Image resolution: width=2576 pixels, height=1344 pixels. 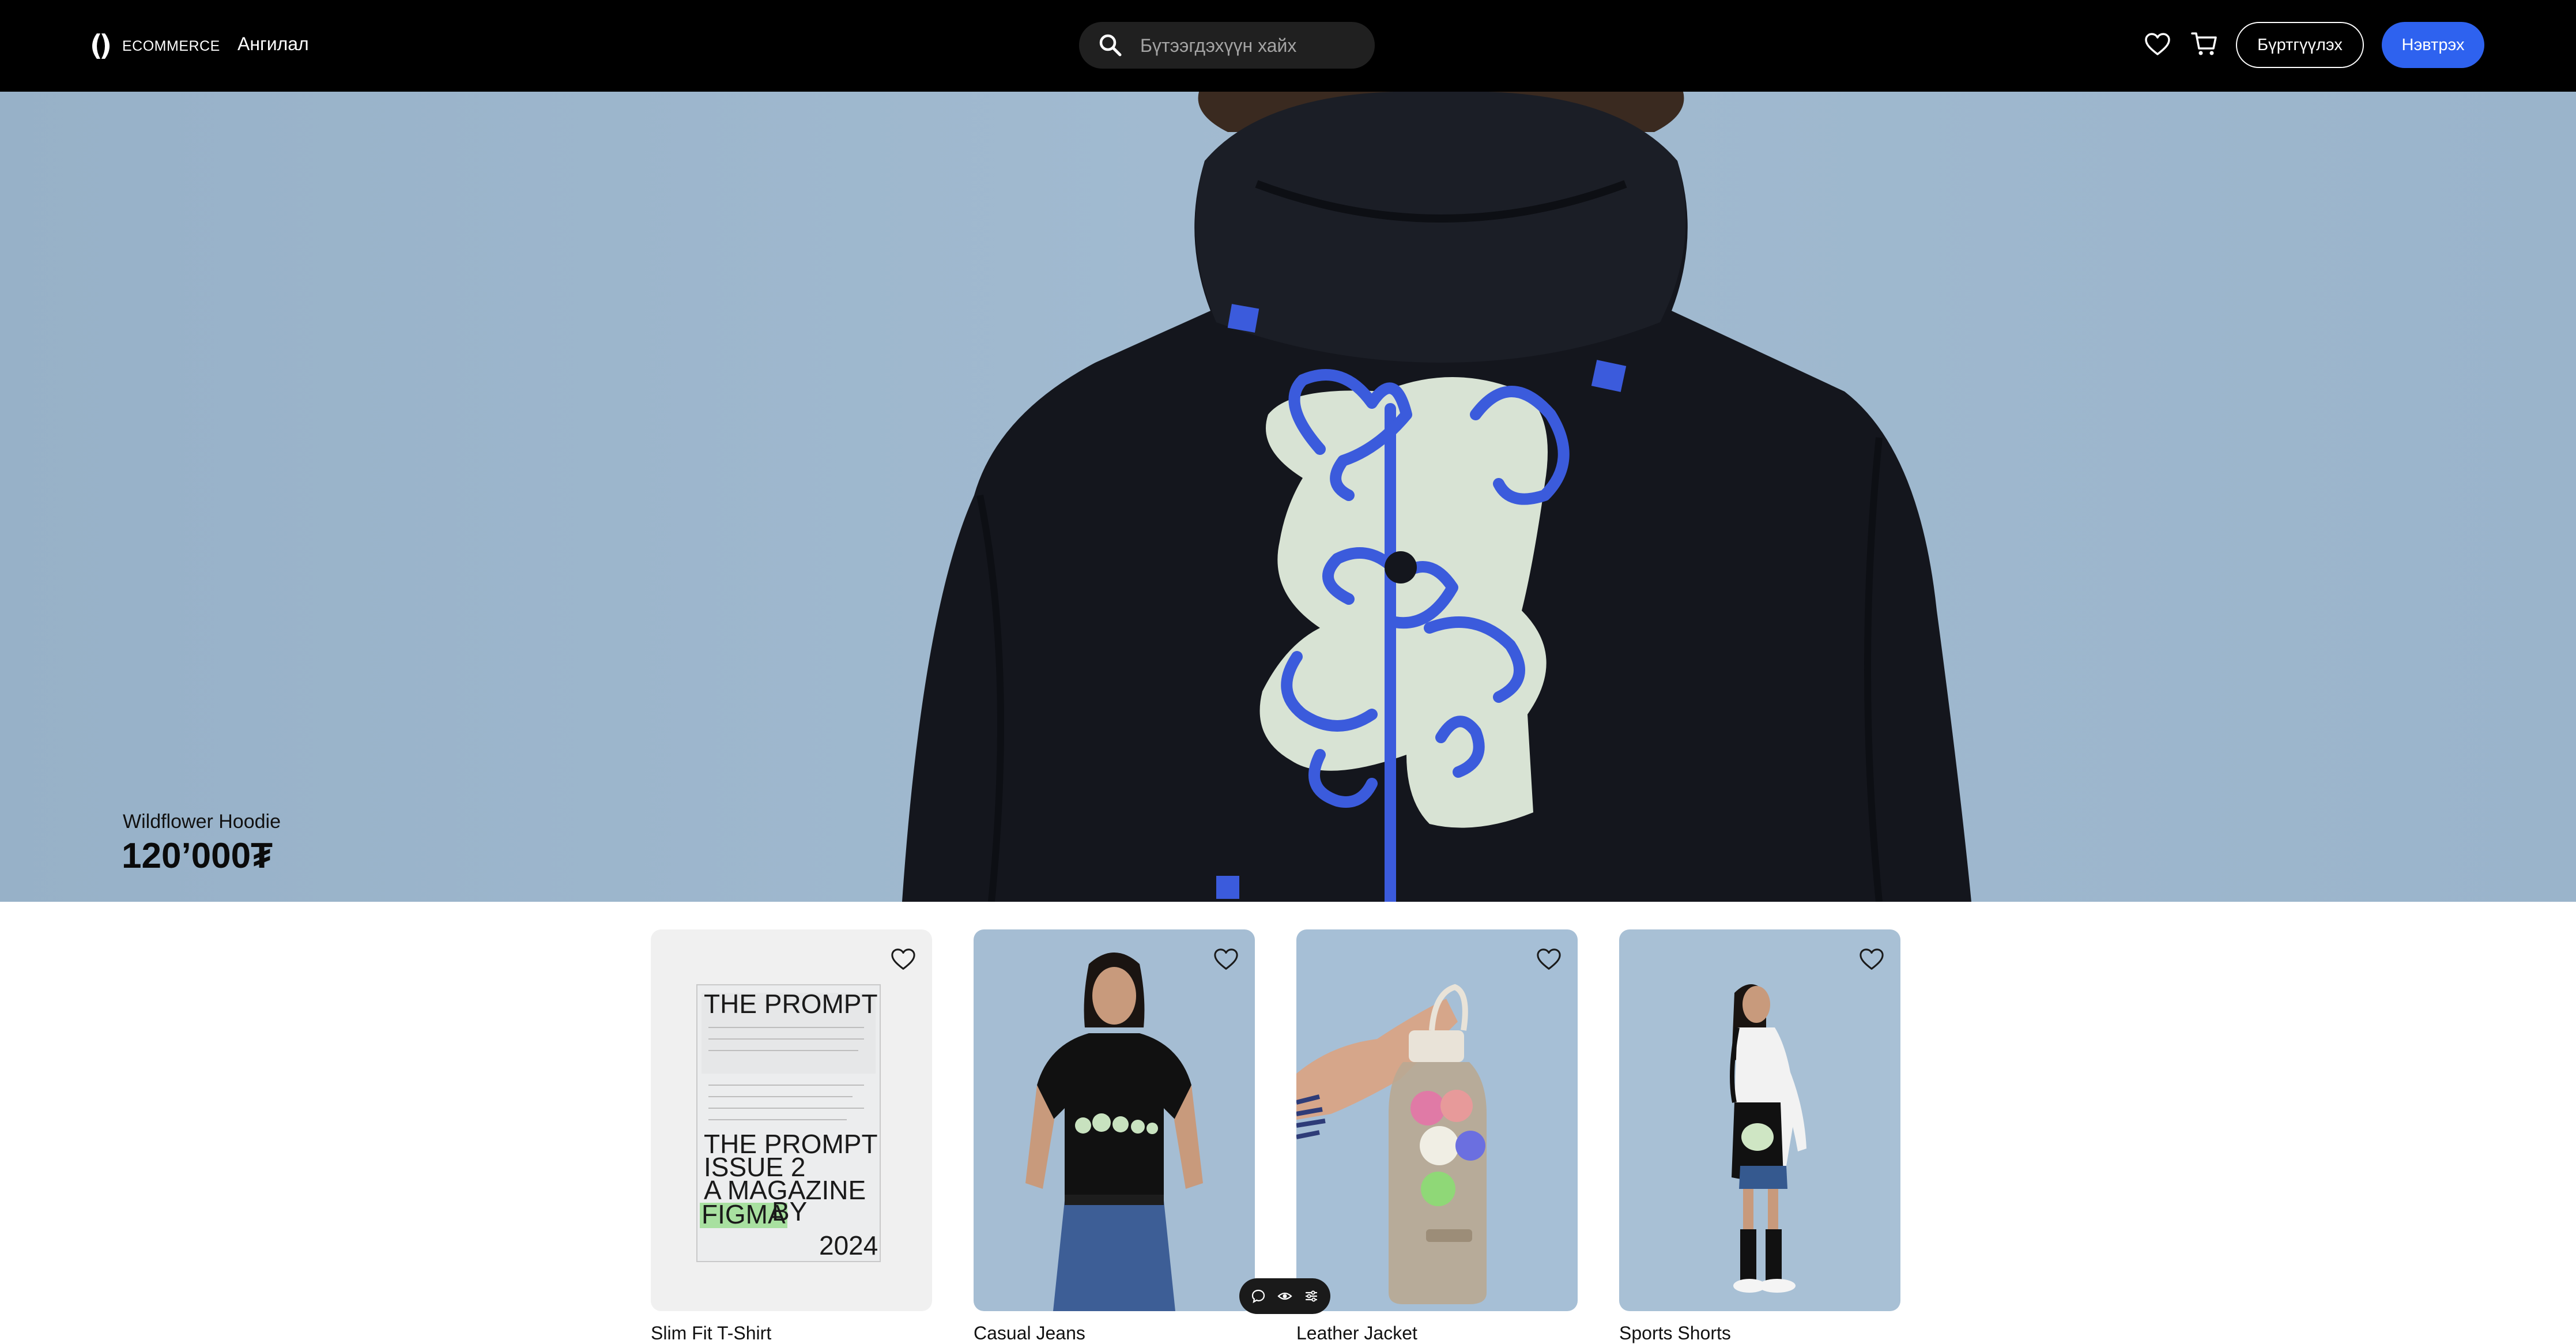 I want to click on logo-text: ECOMMERCE, so click(x=171, y=45).